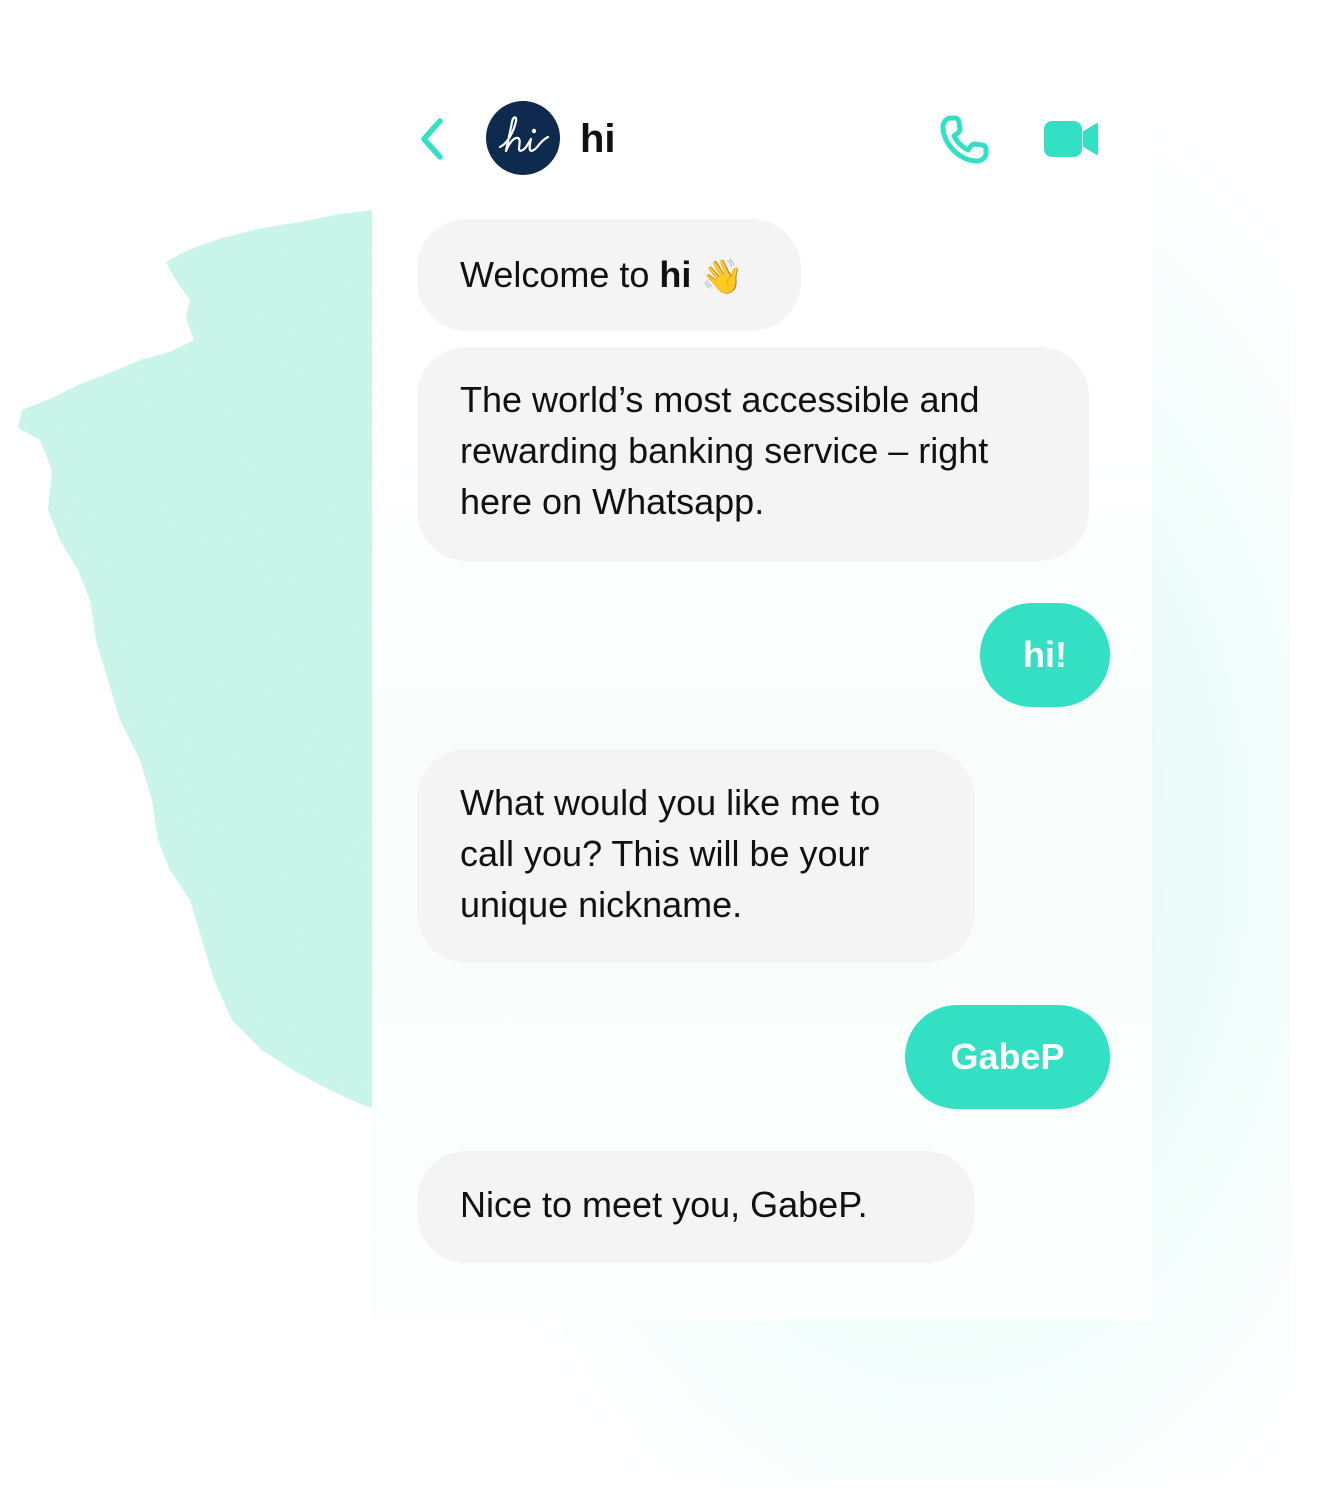 Image resolution: width=1335 pixels, height=1500 pixels. Describe the element at coordinates (601, 904) in the screenshot. I see `message-line: unique nickname.` at that location.